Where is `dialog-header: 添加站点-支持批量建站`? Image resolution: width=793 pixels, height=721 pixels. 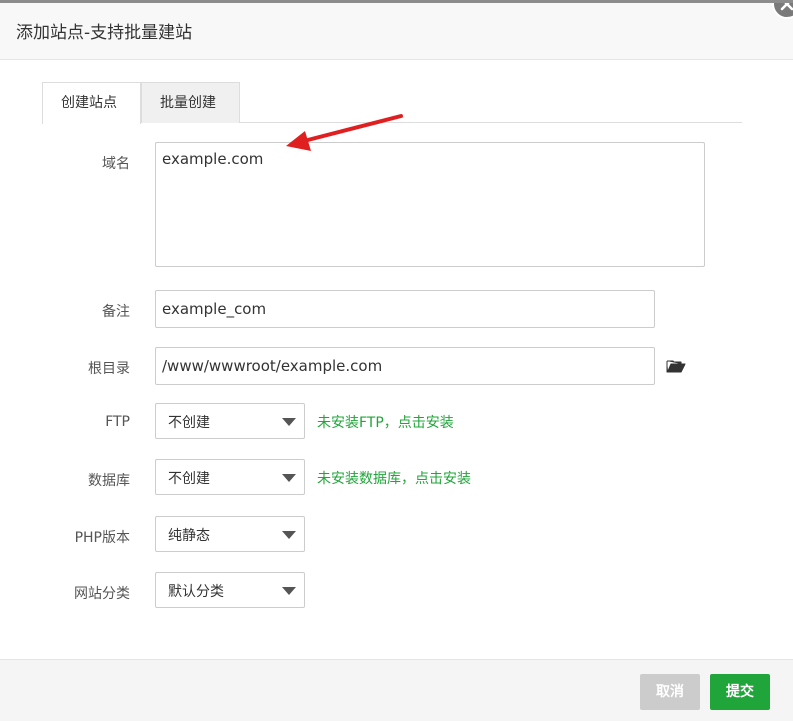 dialog-header: 添加站点-支持批量建站 is located at coordinates (396, 31).